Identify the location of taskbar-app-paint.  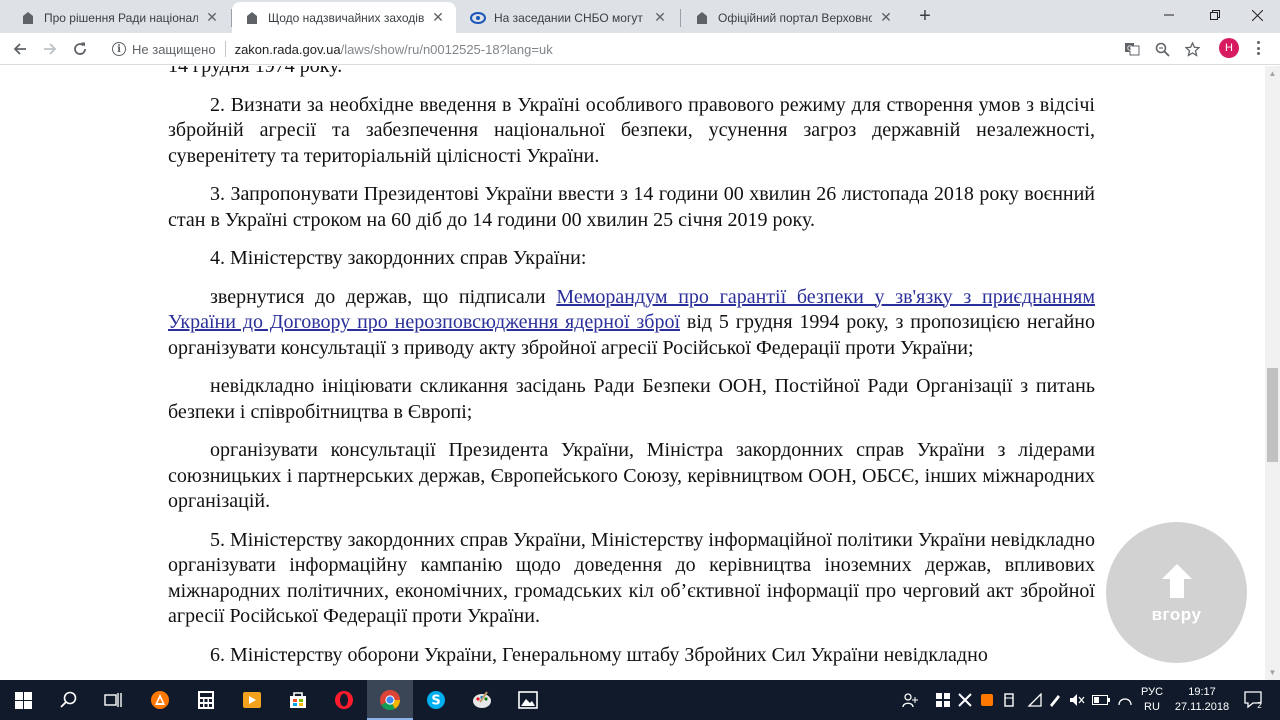
(482, 700).